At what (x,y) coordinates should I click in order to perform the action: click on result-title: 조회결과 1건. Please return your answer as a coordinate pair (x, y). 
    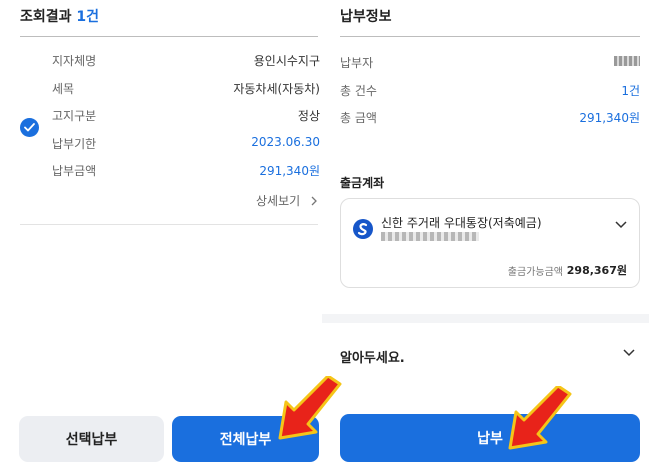
    Looking at the image, I should click on (59, 16).